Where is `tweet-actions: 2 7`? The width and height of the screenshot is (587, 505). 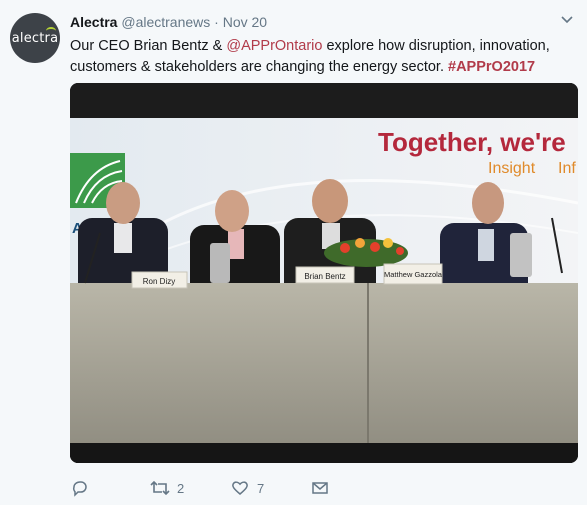 tweet-actions: 2 7 is located at coordinates (270, 488).